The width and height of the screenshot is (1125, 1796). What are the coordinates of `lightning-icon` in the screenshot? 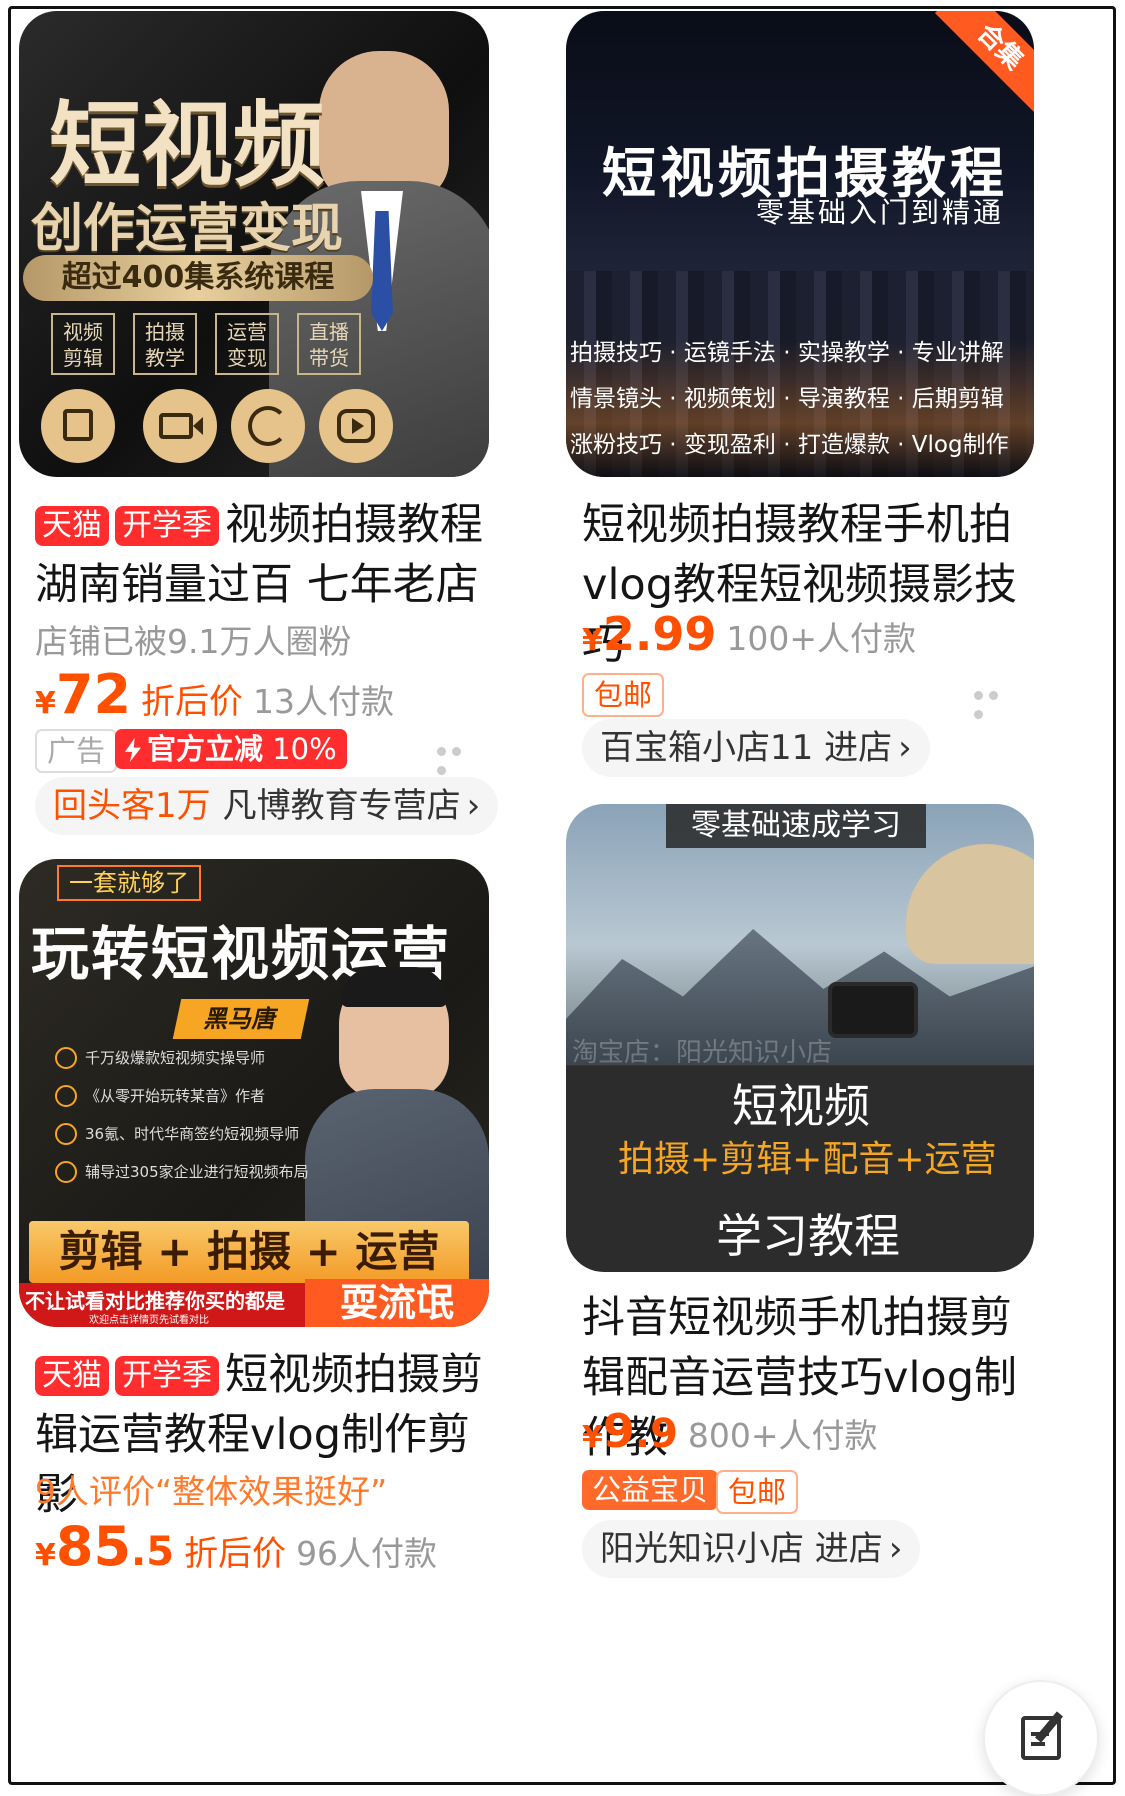 It's located at (133, 750).